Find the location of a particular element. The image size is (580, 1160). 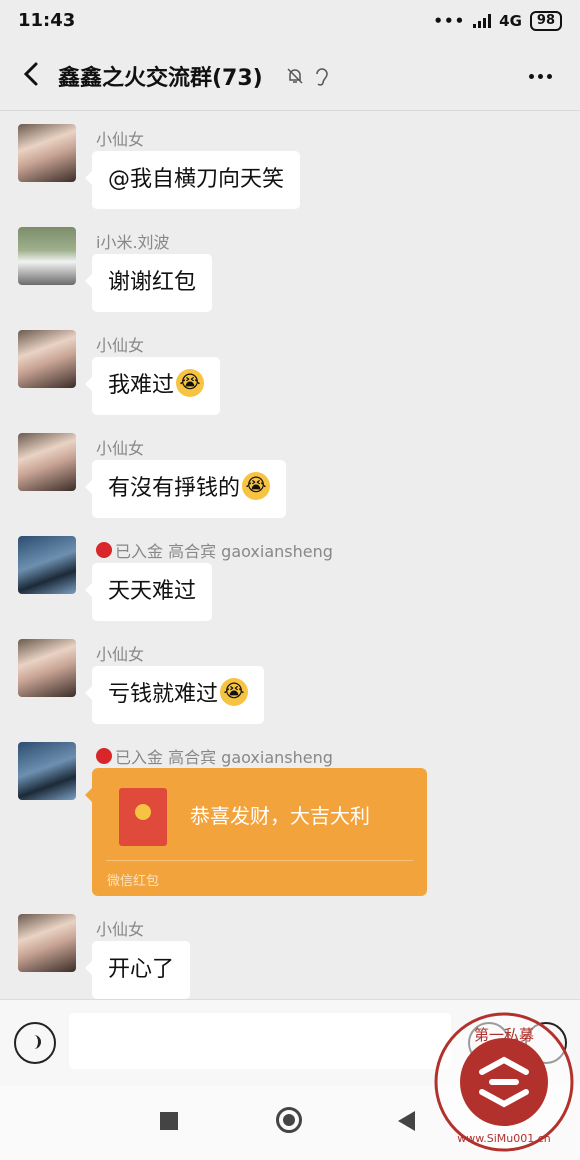

sender-name: i小米.刘波 is located at coordinates (133, 242).